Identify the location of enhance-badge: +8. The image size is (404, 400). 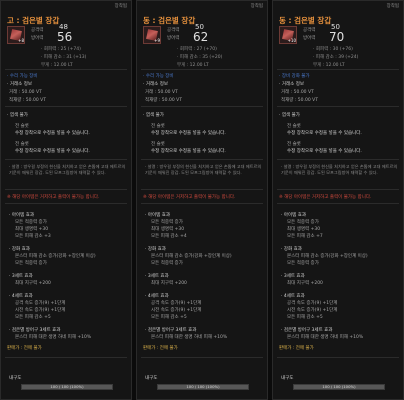
(21, 40).